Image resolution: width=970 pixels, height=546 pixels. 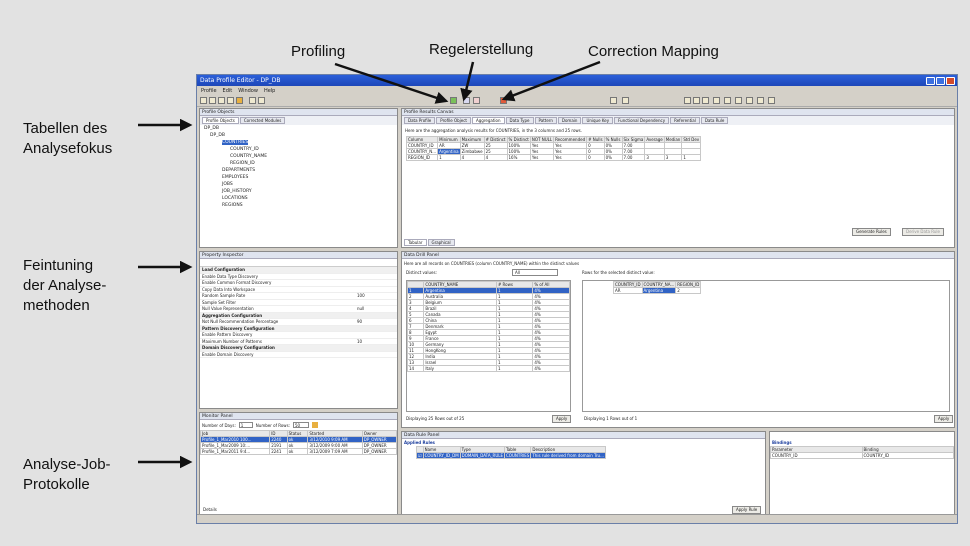 I want to click on cut-icon, so click(x=252, y=100).